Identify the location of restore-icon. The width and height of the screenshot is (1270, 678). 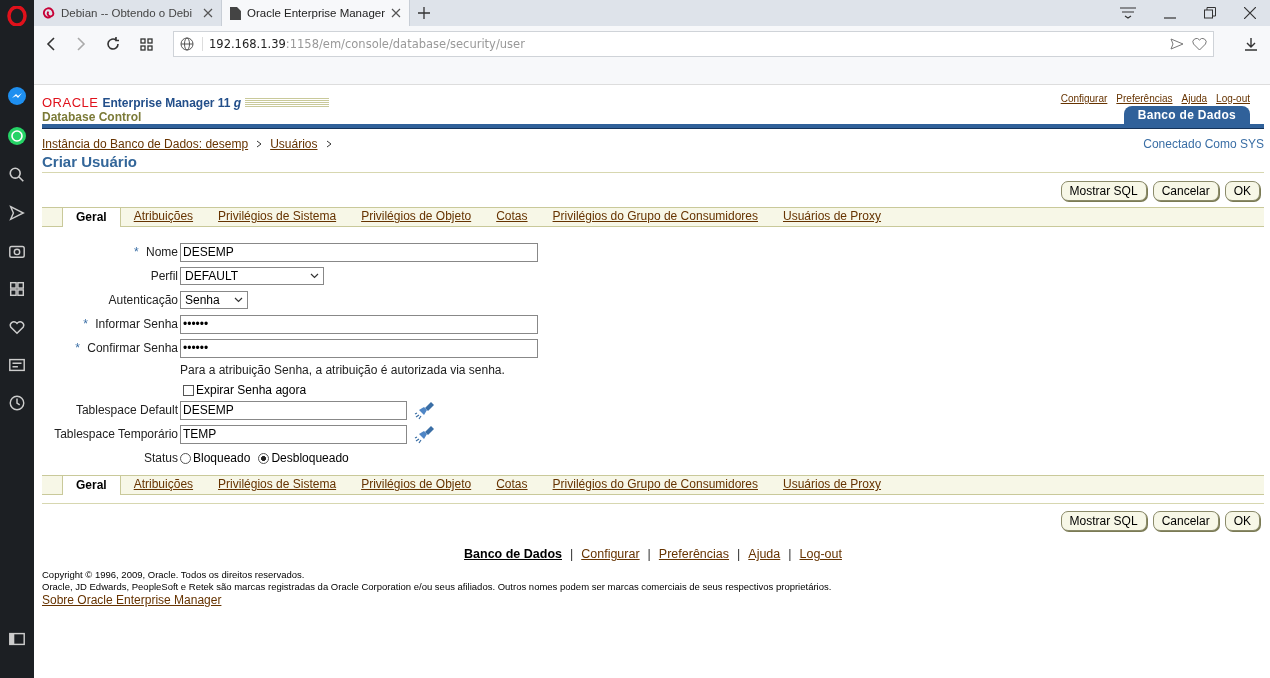
(1210, 13).